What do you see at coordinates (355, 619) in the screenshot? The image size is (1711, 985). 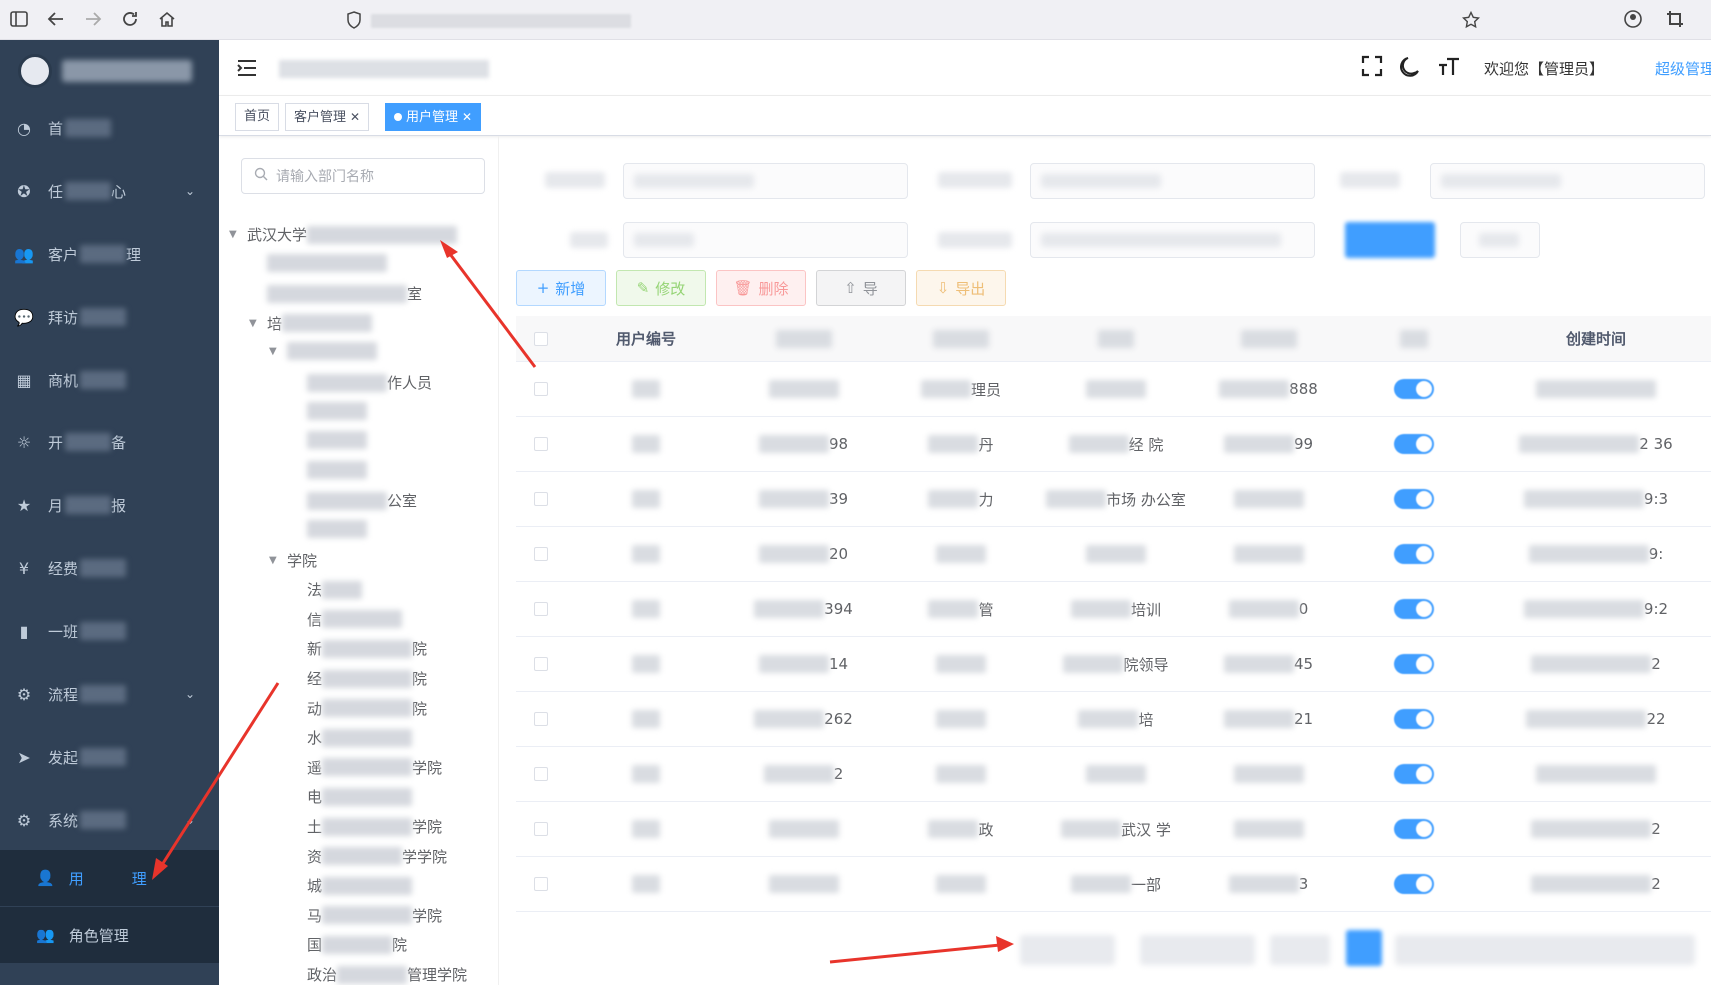 I see `tree-node: 信` at bounding box center [355, 619].